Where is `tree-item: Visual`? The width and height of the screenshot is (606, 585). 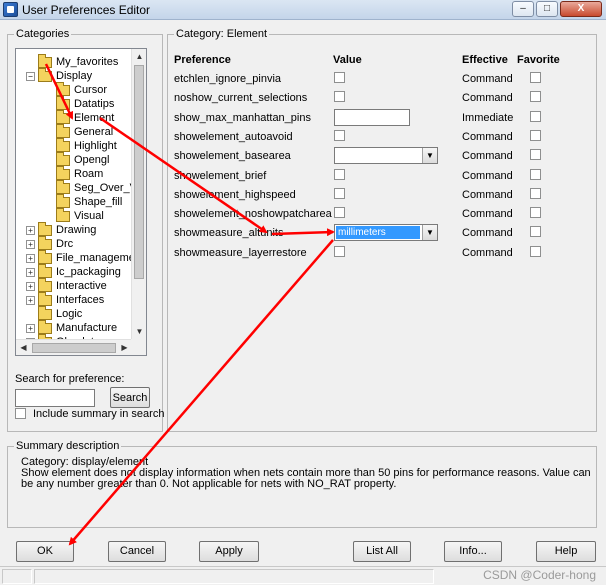
tree-item: Visual is located at coordinates (74, 215).